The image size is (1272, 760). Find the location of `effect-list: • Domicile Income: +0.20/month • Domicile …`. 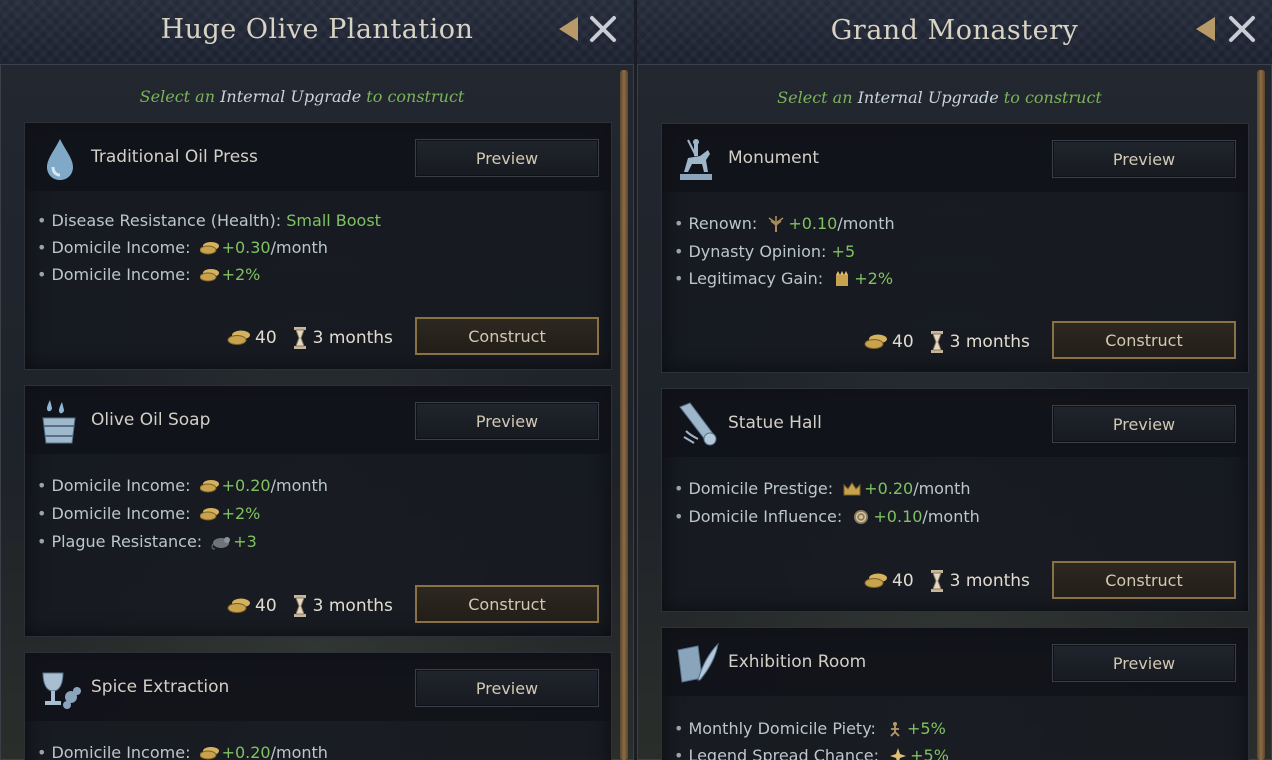

effect-list: • Domicile Income: +0.20/month • Domicile … is located at coordinates (318, 514).